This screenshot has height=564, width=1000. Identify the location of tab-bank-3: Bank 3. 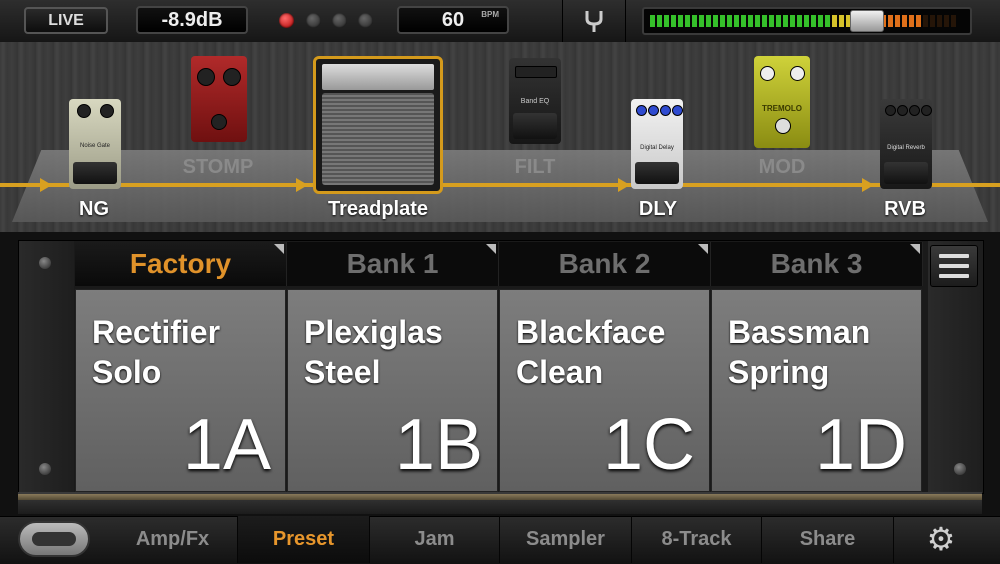
(817, 264).